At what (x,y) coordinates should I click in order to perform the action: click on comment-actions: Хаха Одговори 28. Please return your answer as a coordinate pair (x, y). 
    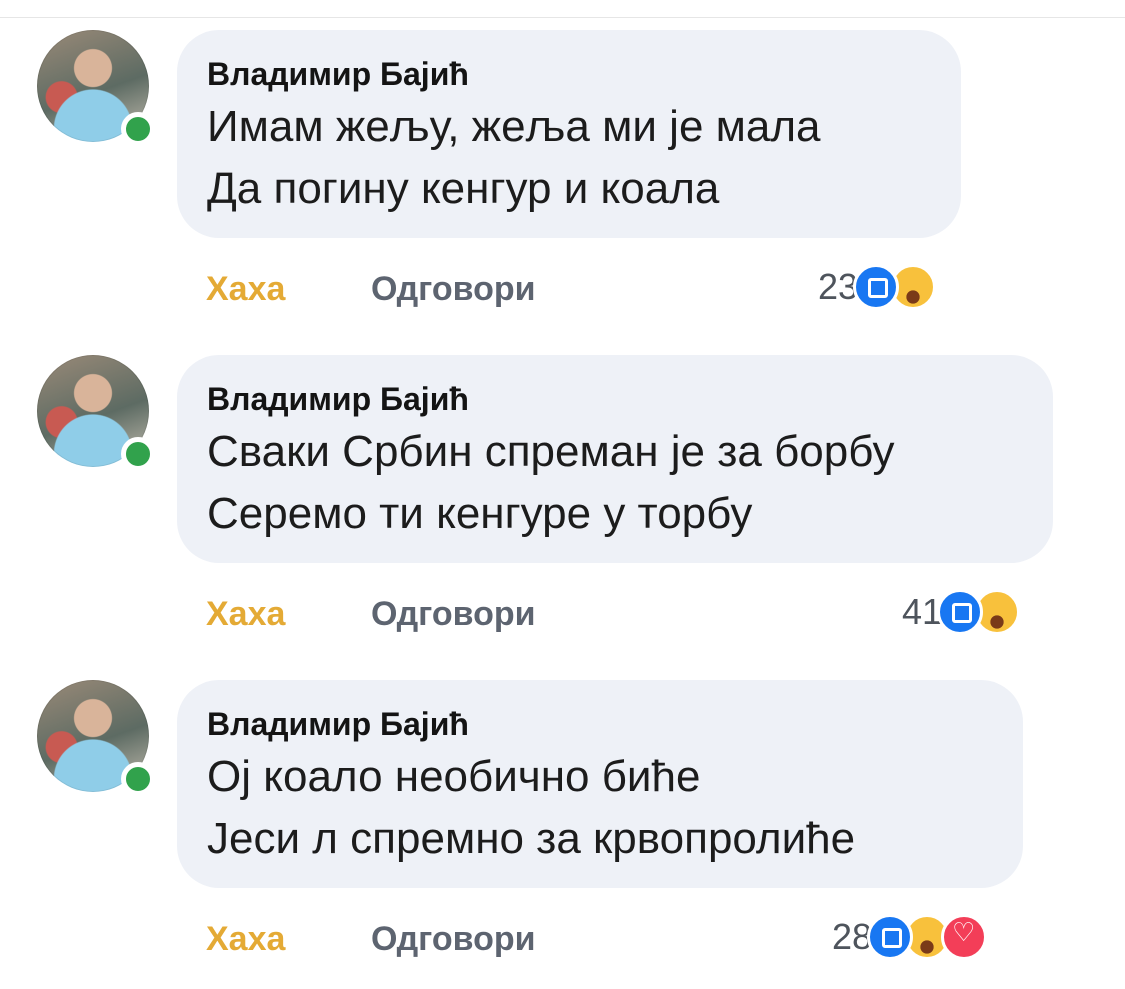
    Looking at the image, I should click on (562, 942).